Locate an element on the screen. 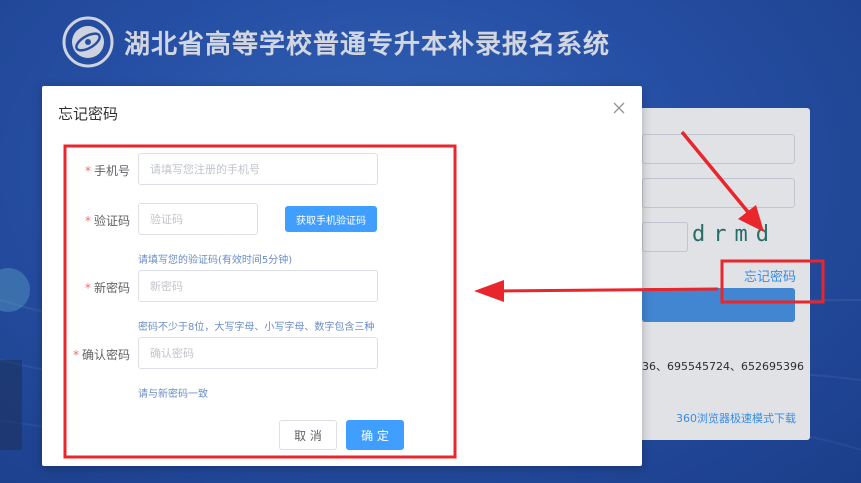  verification-code-input is located at coordinates (198, 219).